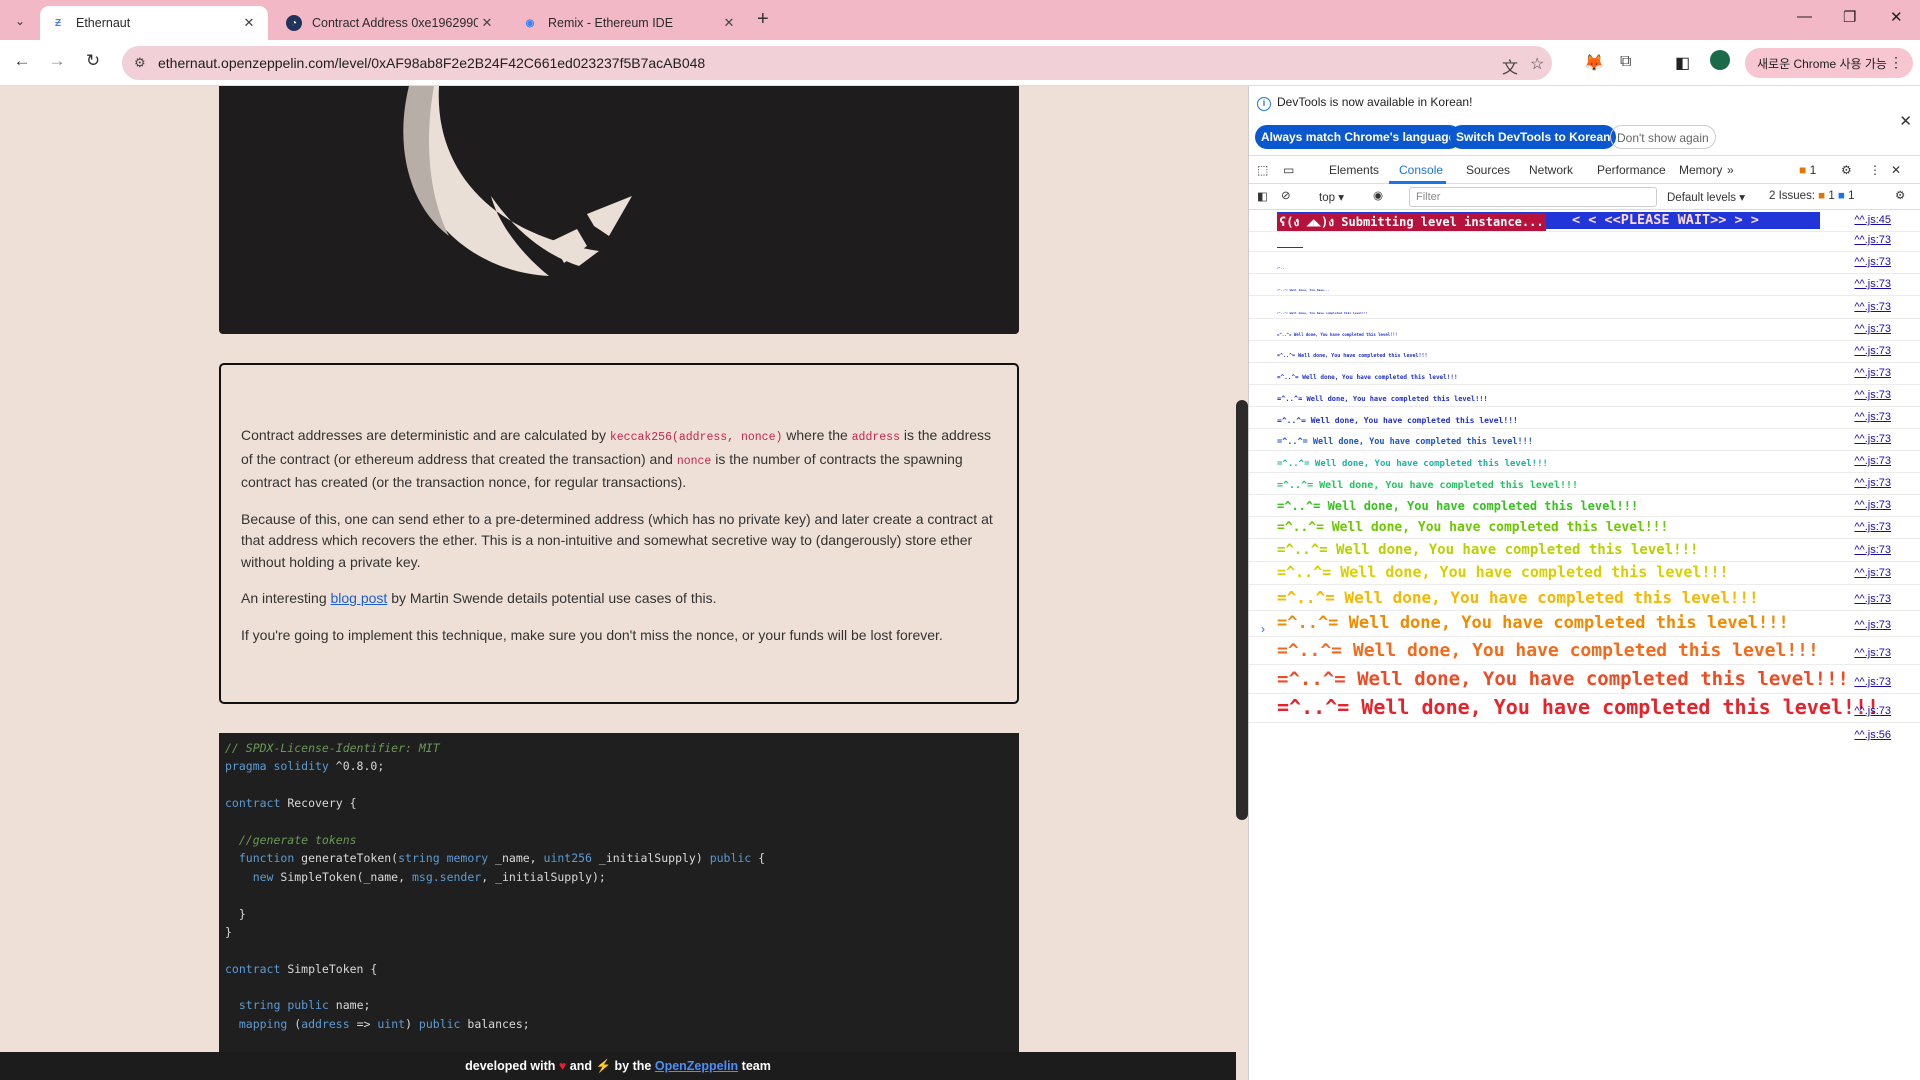 Image resolution: width=1920 pixels, height=1080 pixels. Describe the element at coordinates (1354, 170) in the screenshot. I see `tab-elements: Elements` at that location.